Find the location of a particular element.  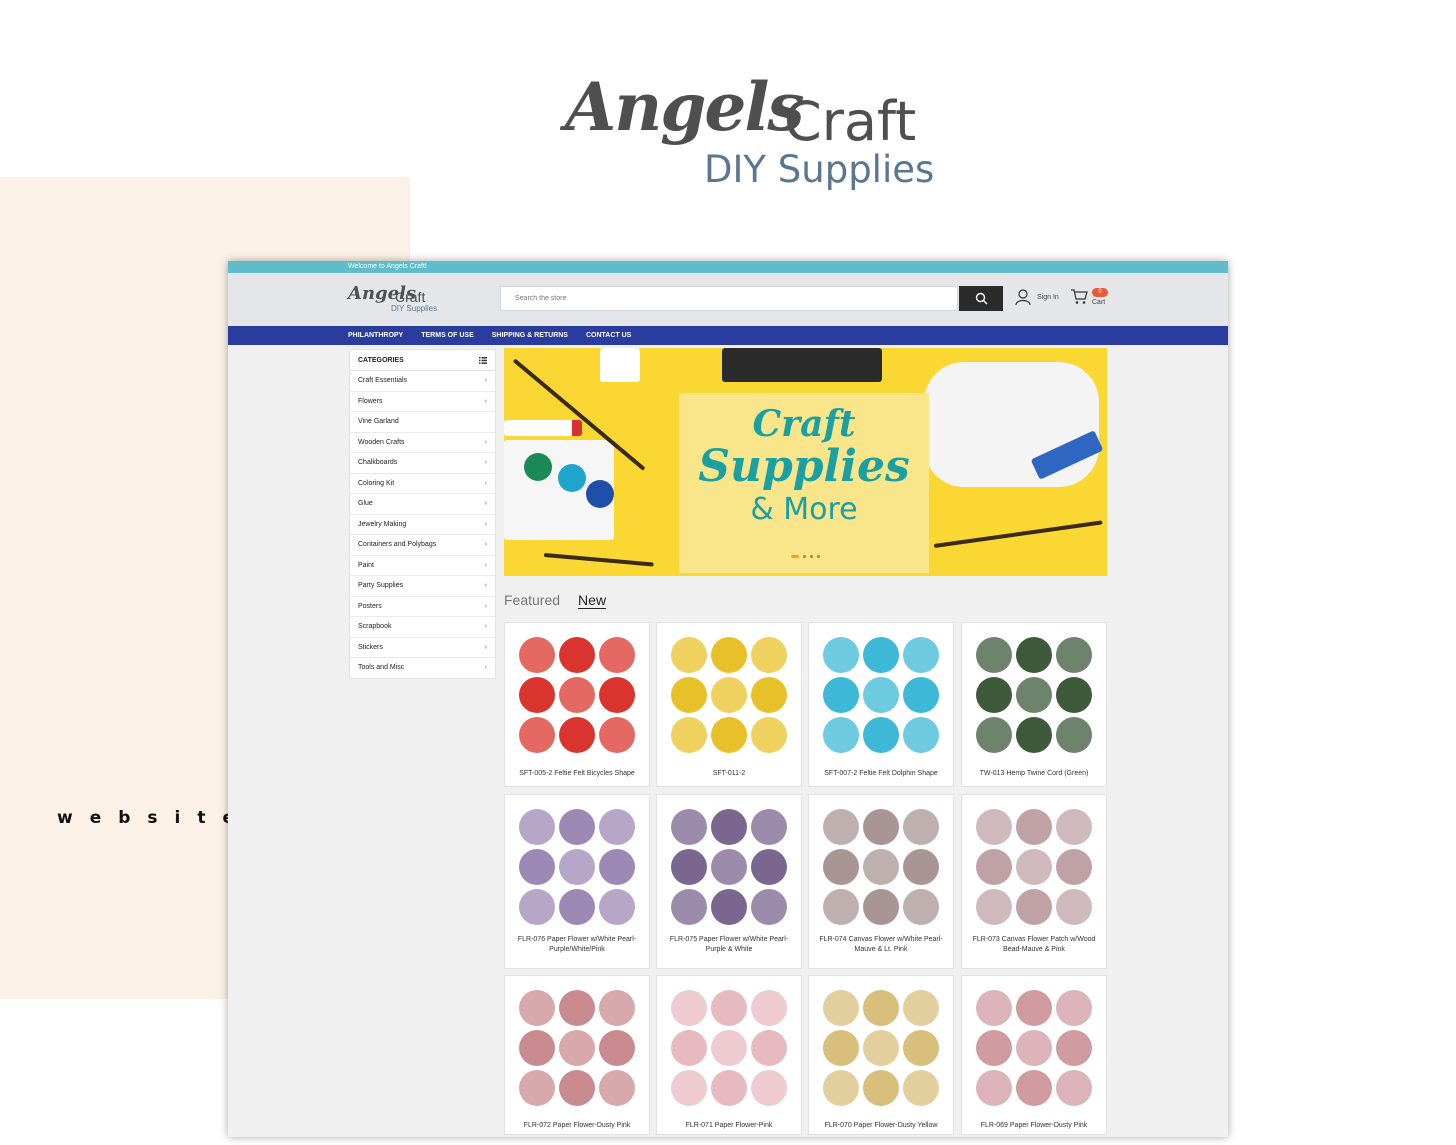

category-item: Jewelry Making › is located at coordinates (422, 525).